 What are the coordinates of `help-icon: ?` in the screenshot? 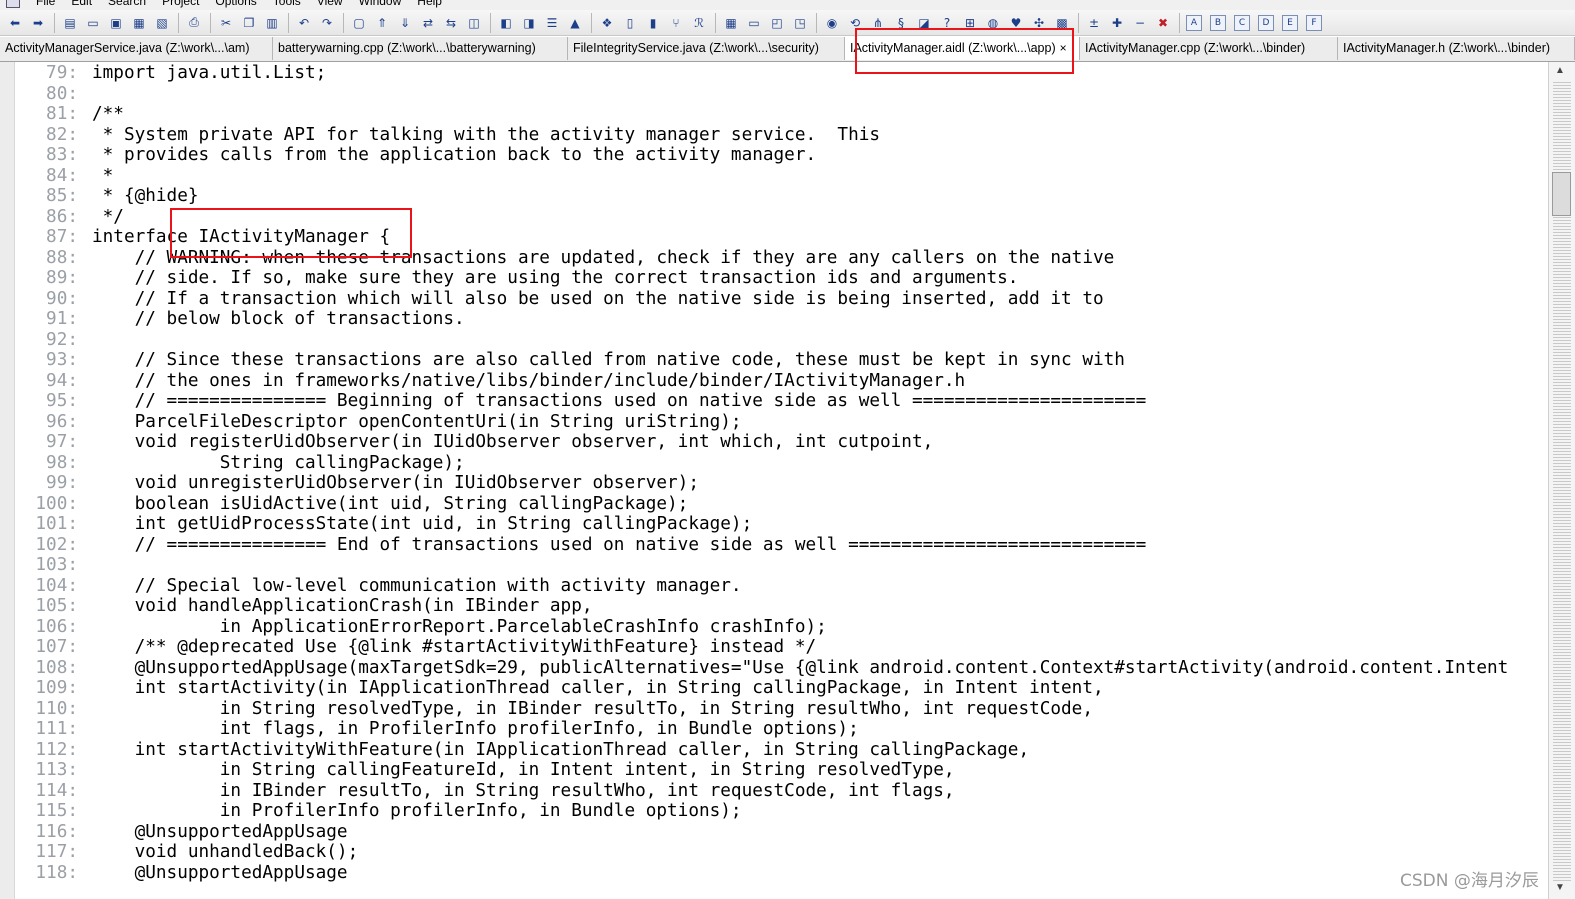 It's located at (947, 23).